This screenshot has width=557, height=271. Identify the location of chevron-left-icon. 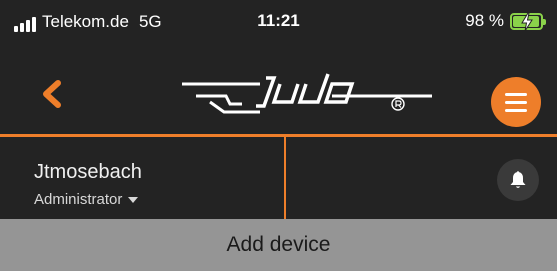
(52, 94).